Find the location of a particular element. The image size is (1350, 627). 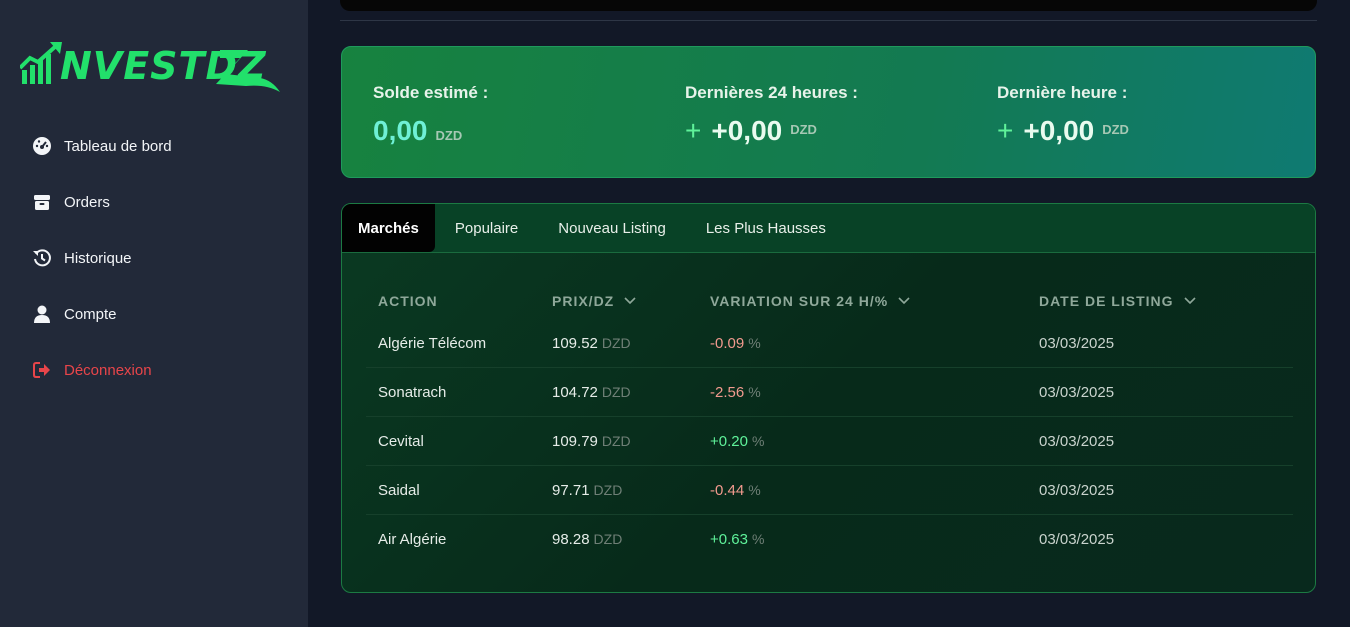

sidebar-item-logout: Déconnexion is located at coordinates (154, 370).